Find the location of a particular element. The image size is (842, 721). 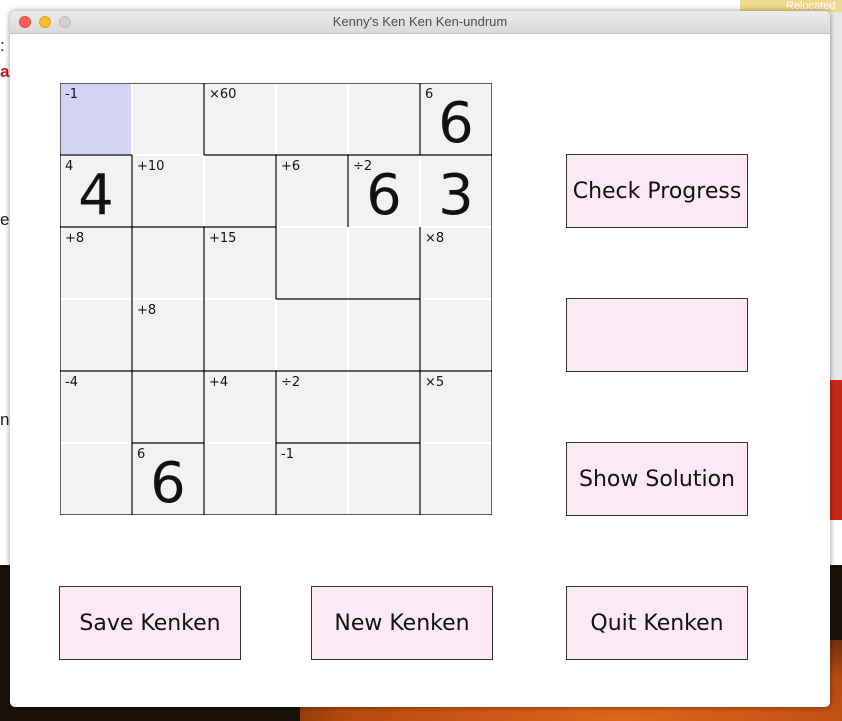

cell-value: 3 is located at coordinates (456, 195).